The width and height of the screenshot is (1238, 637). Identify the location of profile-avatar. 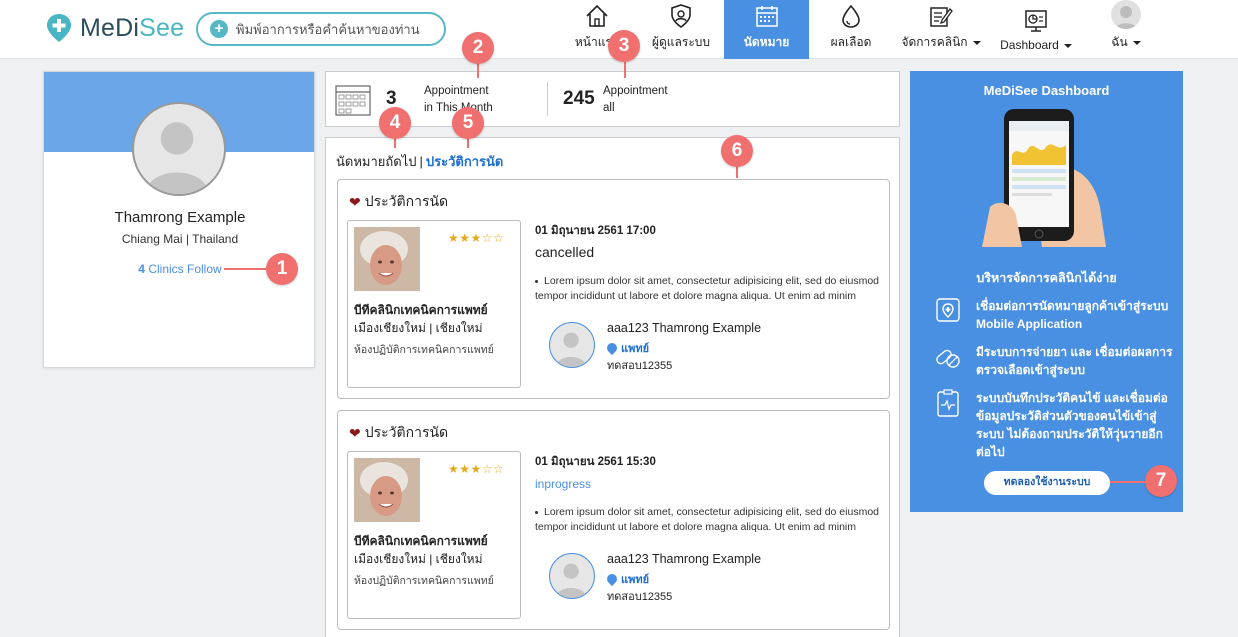
(179, 149).